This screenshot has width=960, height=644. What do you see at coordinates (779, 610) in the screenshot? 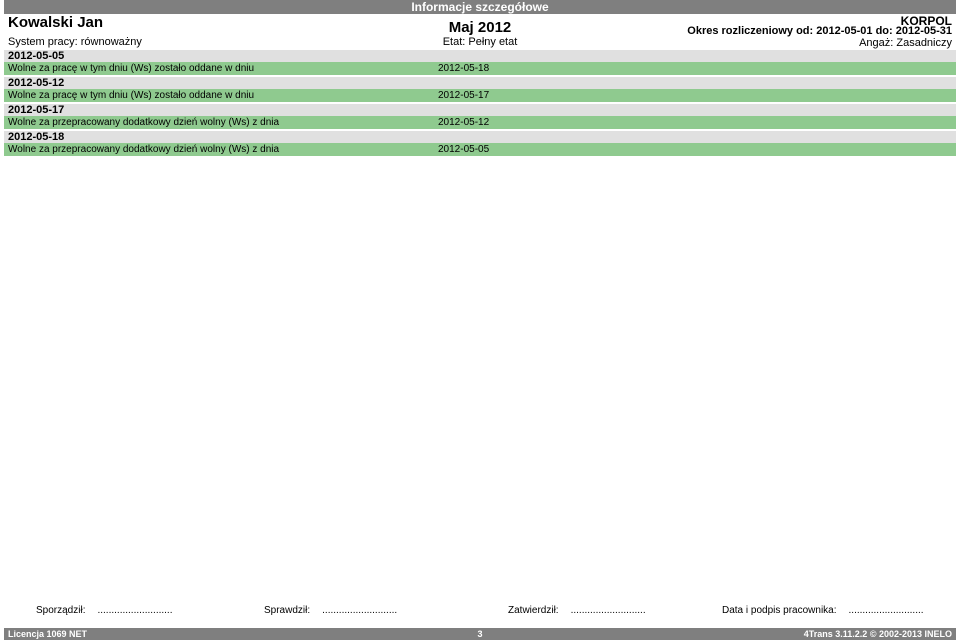
I see `signature-employee-label: Data i podpis pracownika:` at bounding box center [779, 610].